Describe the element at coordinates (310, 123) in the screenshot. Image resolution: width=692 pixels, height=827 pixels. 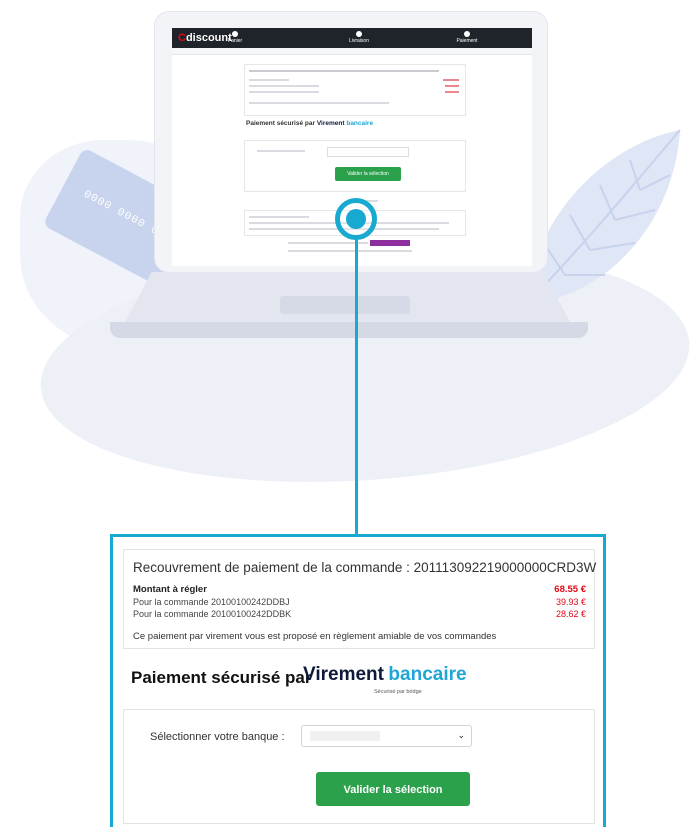
I see `mini-secure-title: Paiement sécurisé par Virement bancaire` at that location.